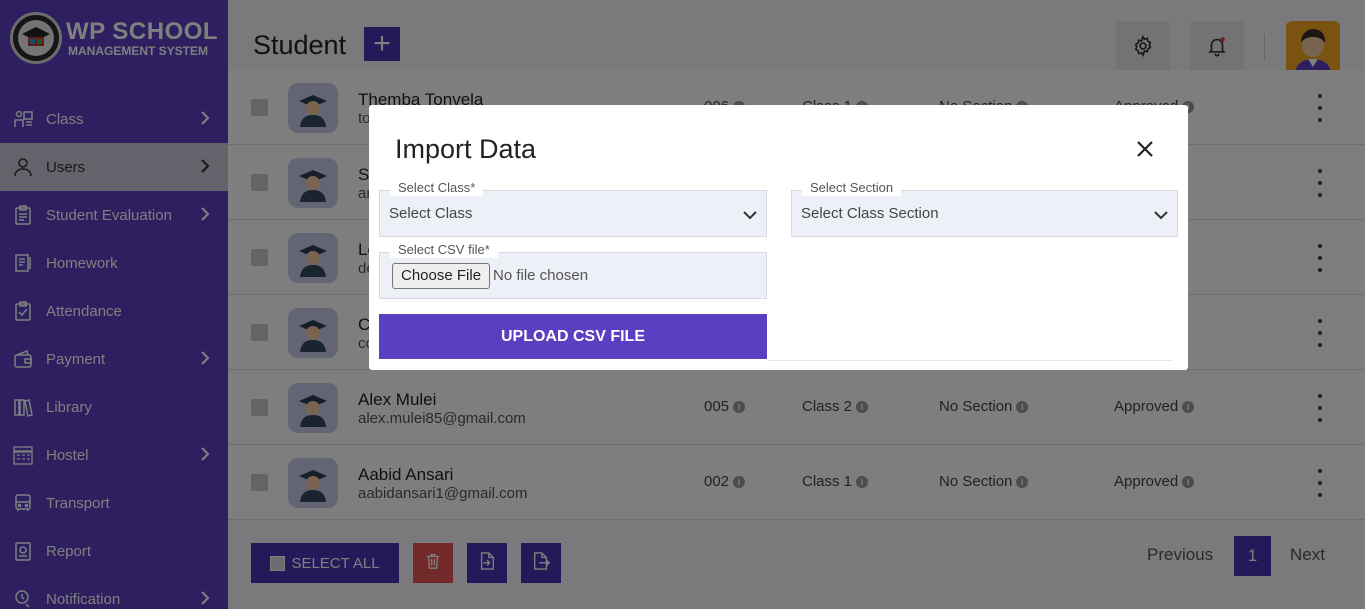 The width and height of the screenshot is (1365, 609). Describe the element at coordinates (466, 149) in the screenshot. I see `modal-title: Import Data` at that location.